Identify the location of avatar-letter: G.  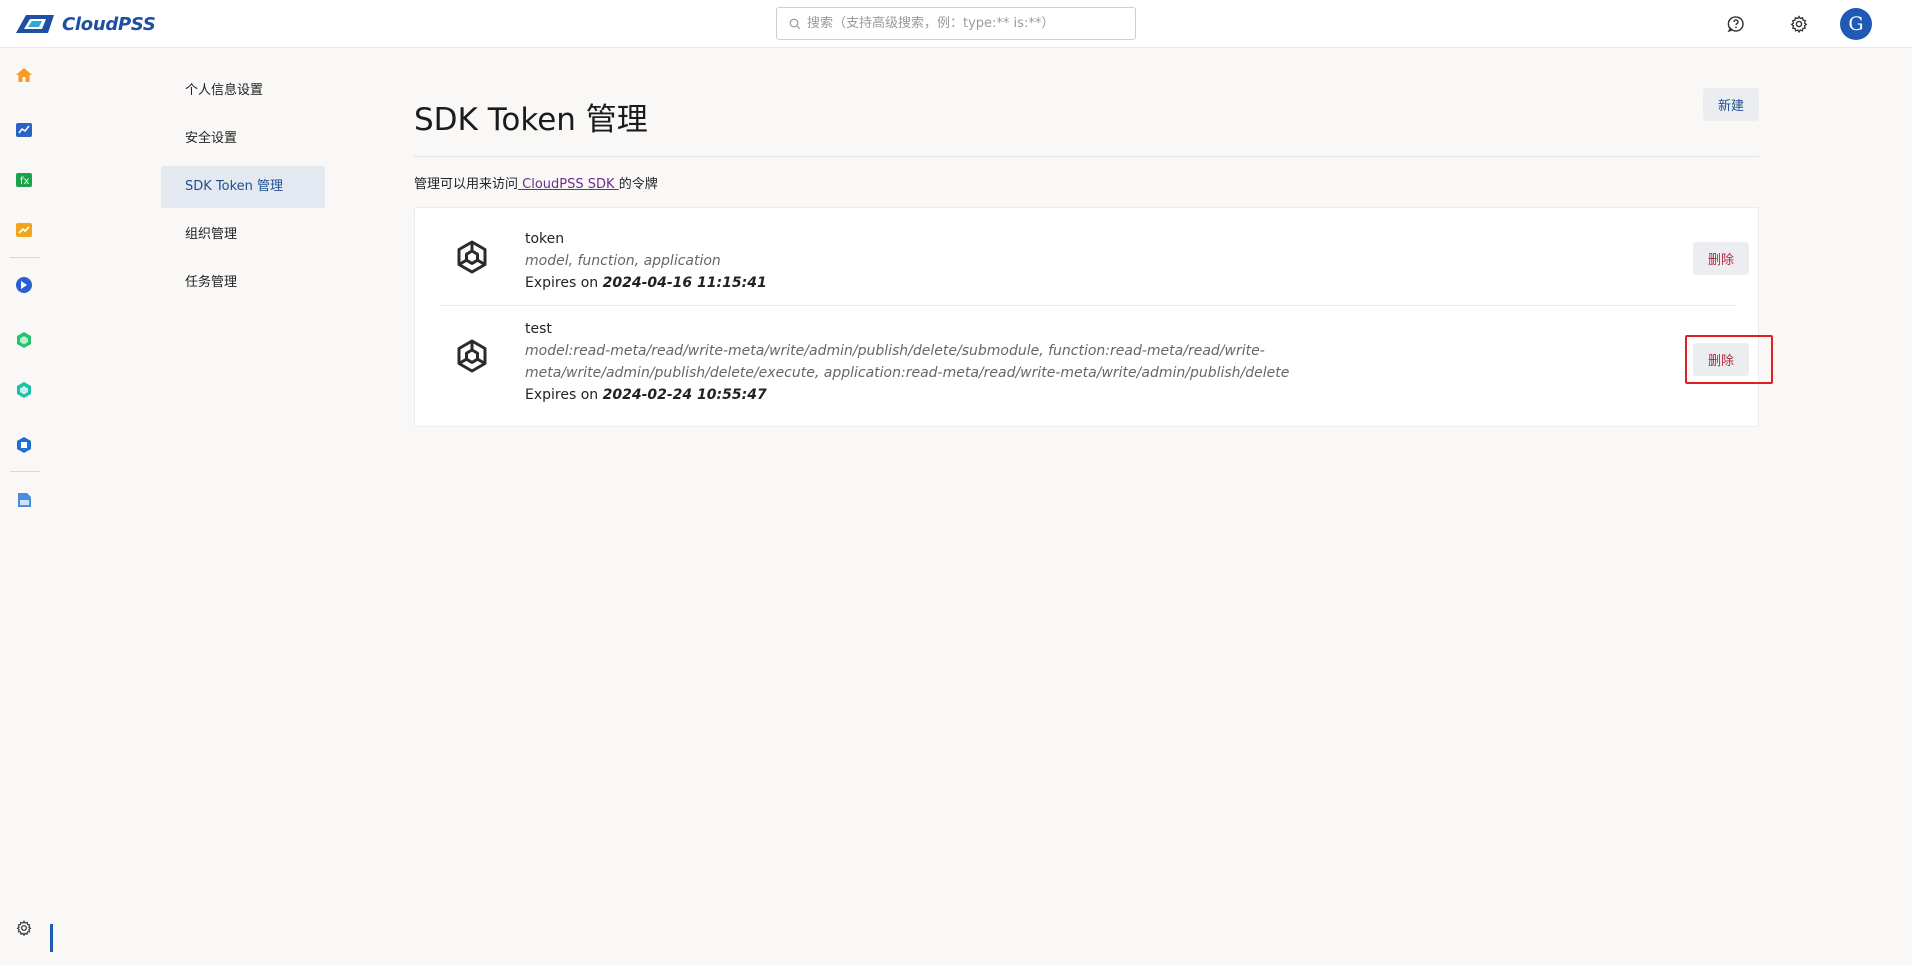
(1856, 24).